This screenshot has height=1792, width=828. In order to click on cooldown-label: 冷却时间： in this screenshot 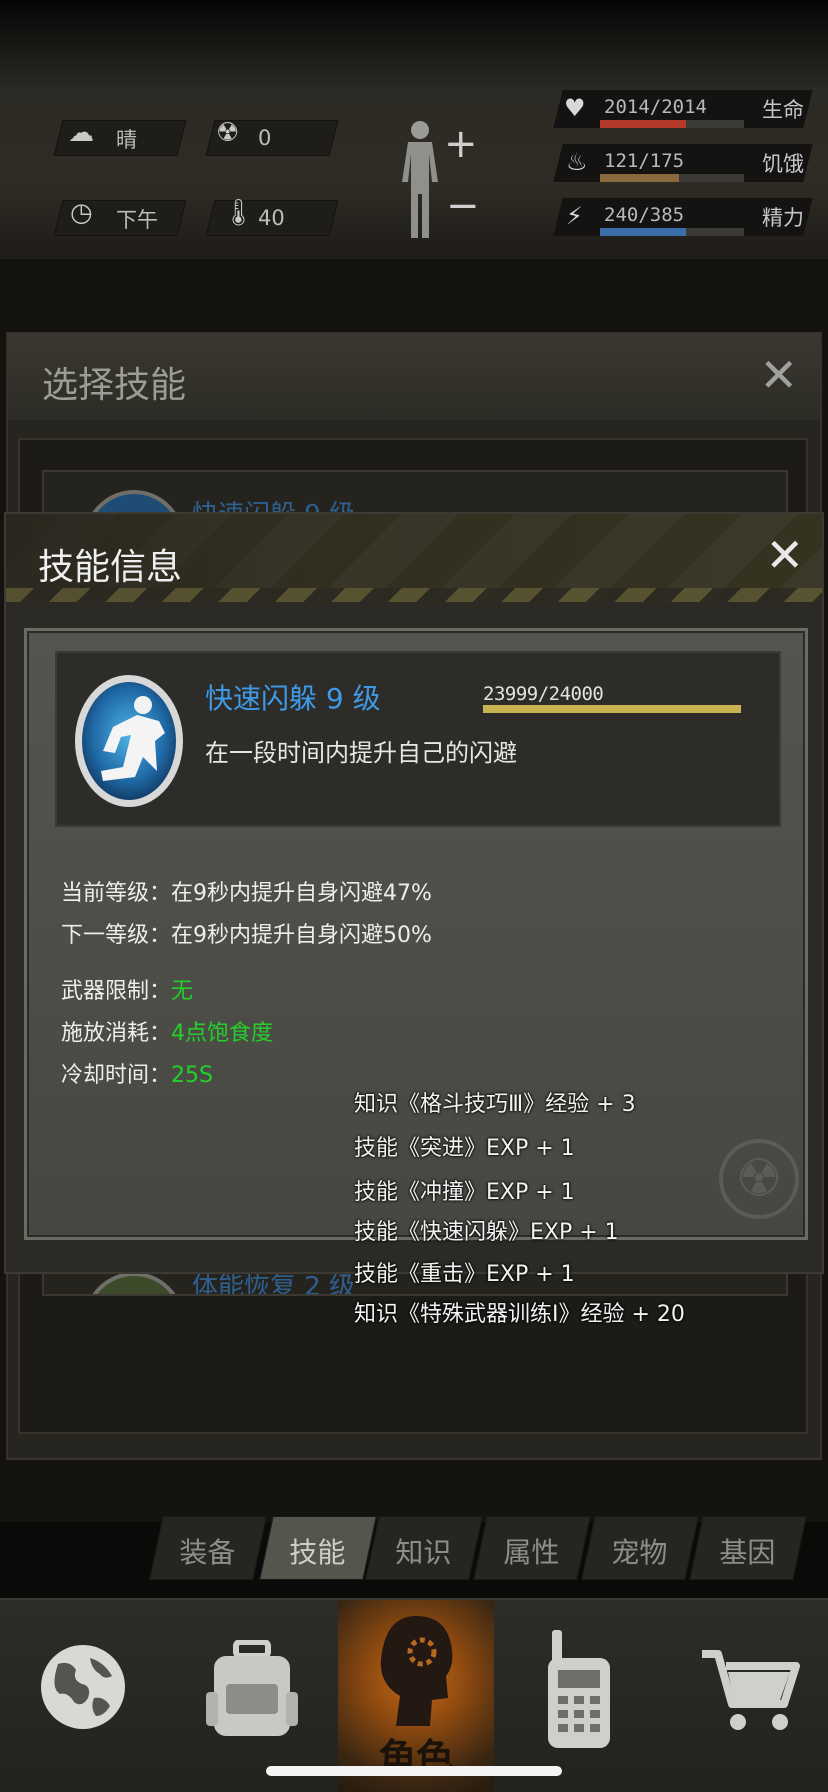, I will do `click(116, 1075)`.